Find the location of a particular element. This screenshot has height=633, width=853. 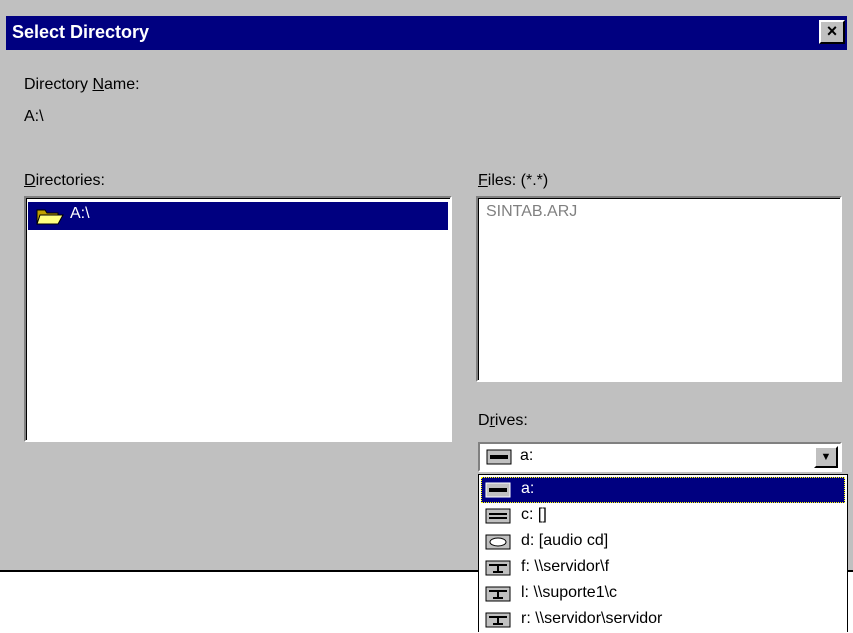

drive-option-f: f: \\servidor\f is located at coordinates (663, 568).